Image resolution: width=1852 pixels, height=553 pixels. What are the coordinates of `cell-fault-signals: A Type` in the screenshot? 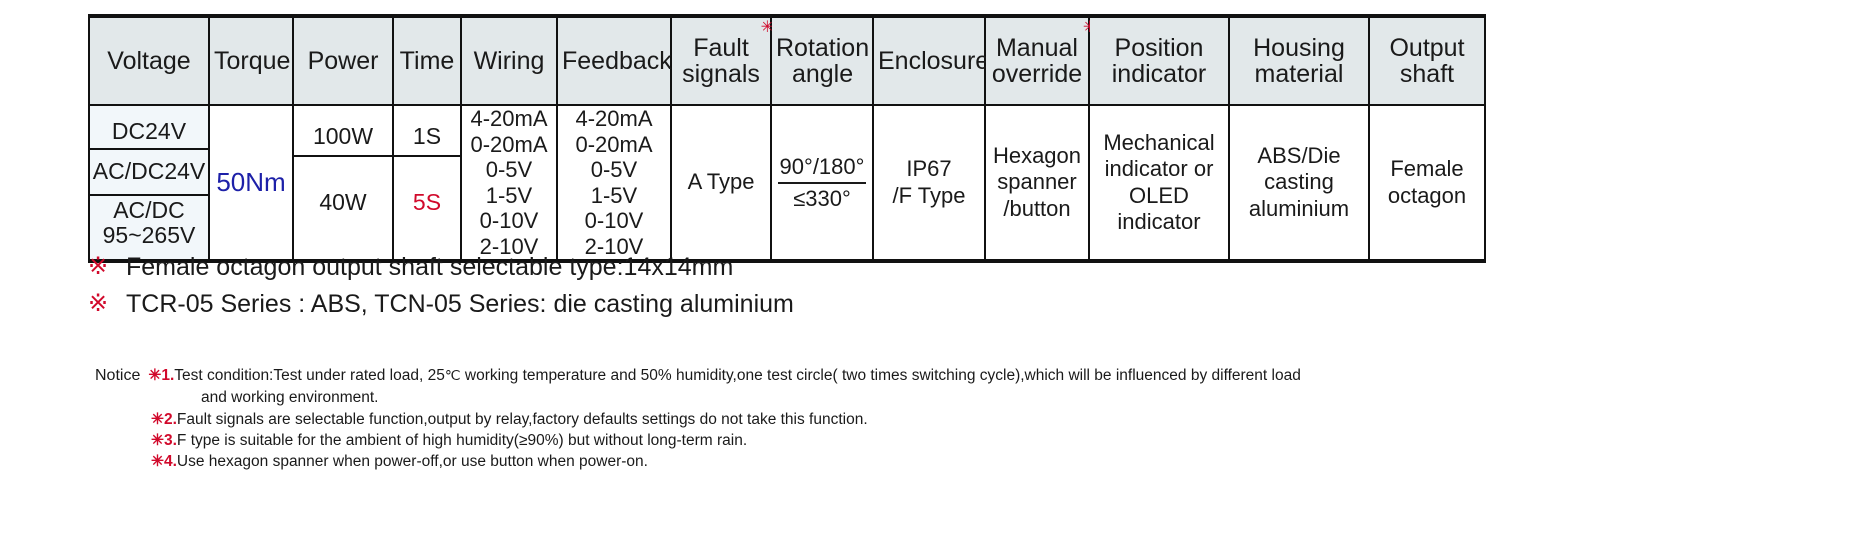 It's located at (721, 183).